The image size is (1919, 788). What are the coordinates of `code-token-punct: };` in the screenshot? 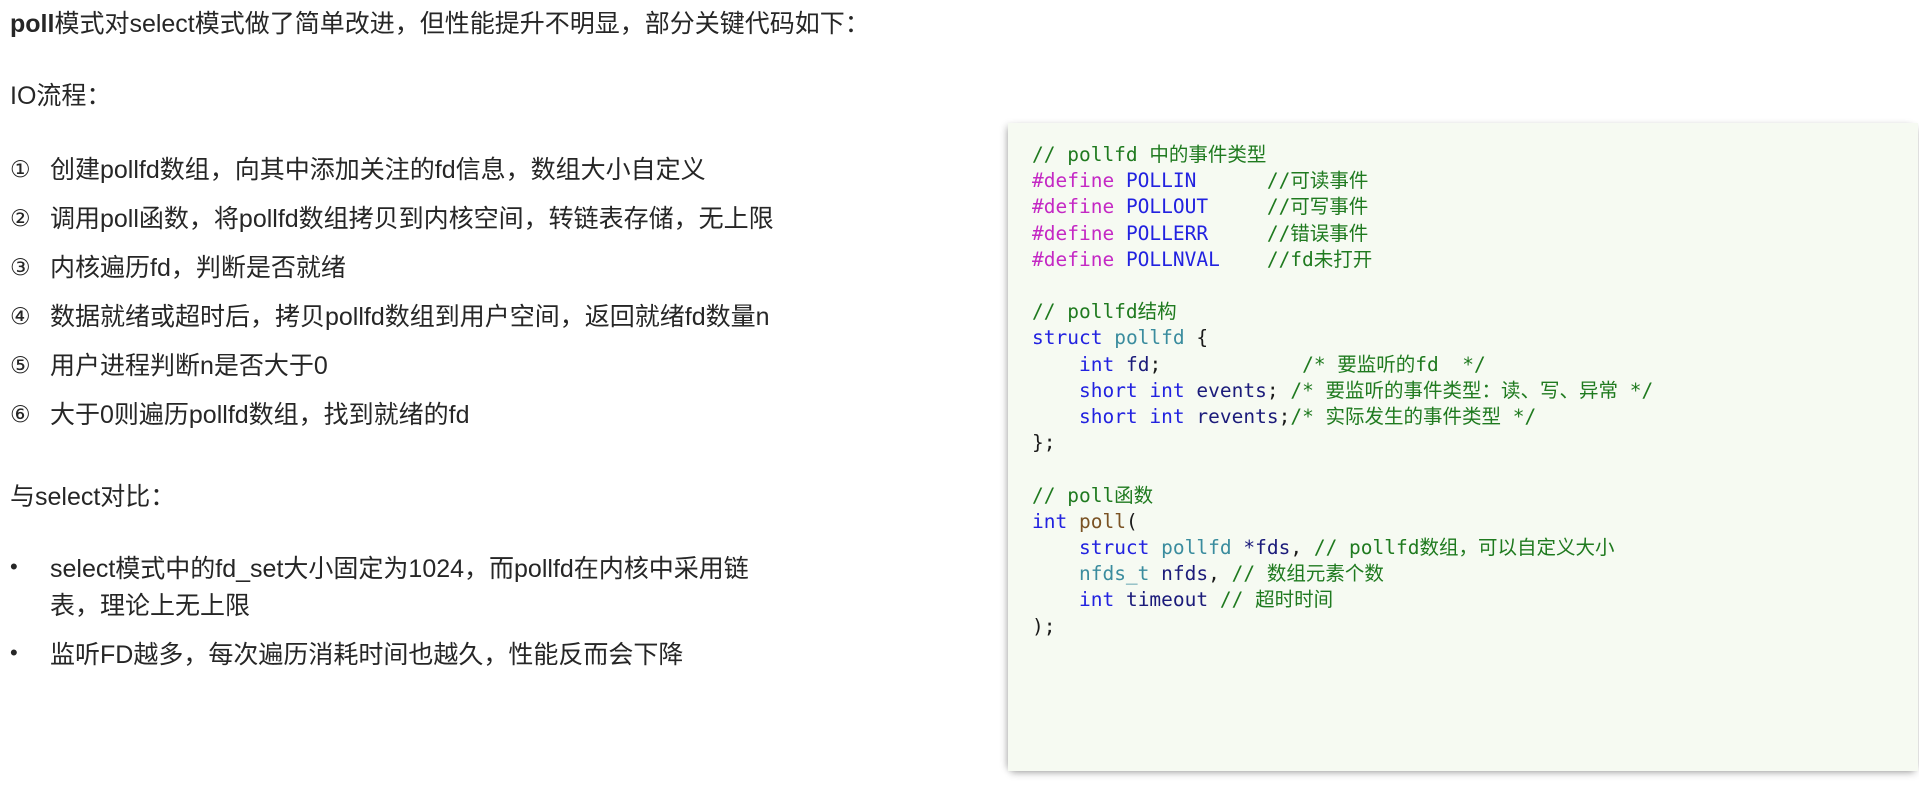 It's located at (1044, 443).